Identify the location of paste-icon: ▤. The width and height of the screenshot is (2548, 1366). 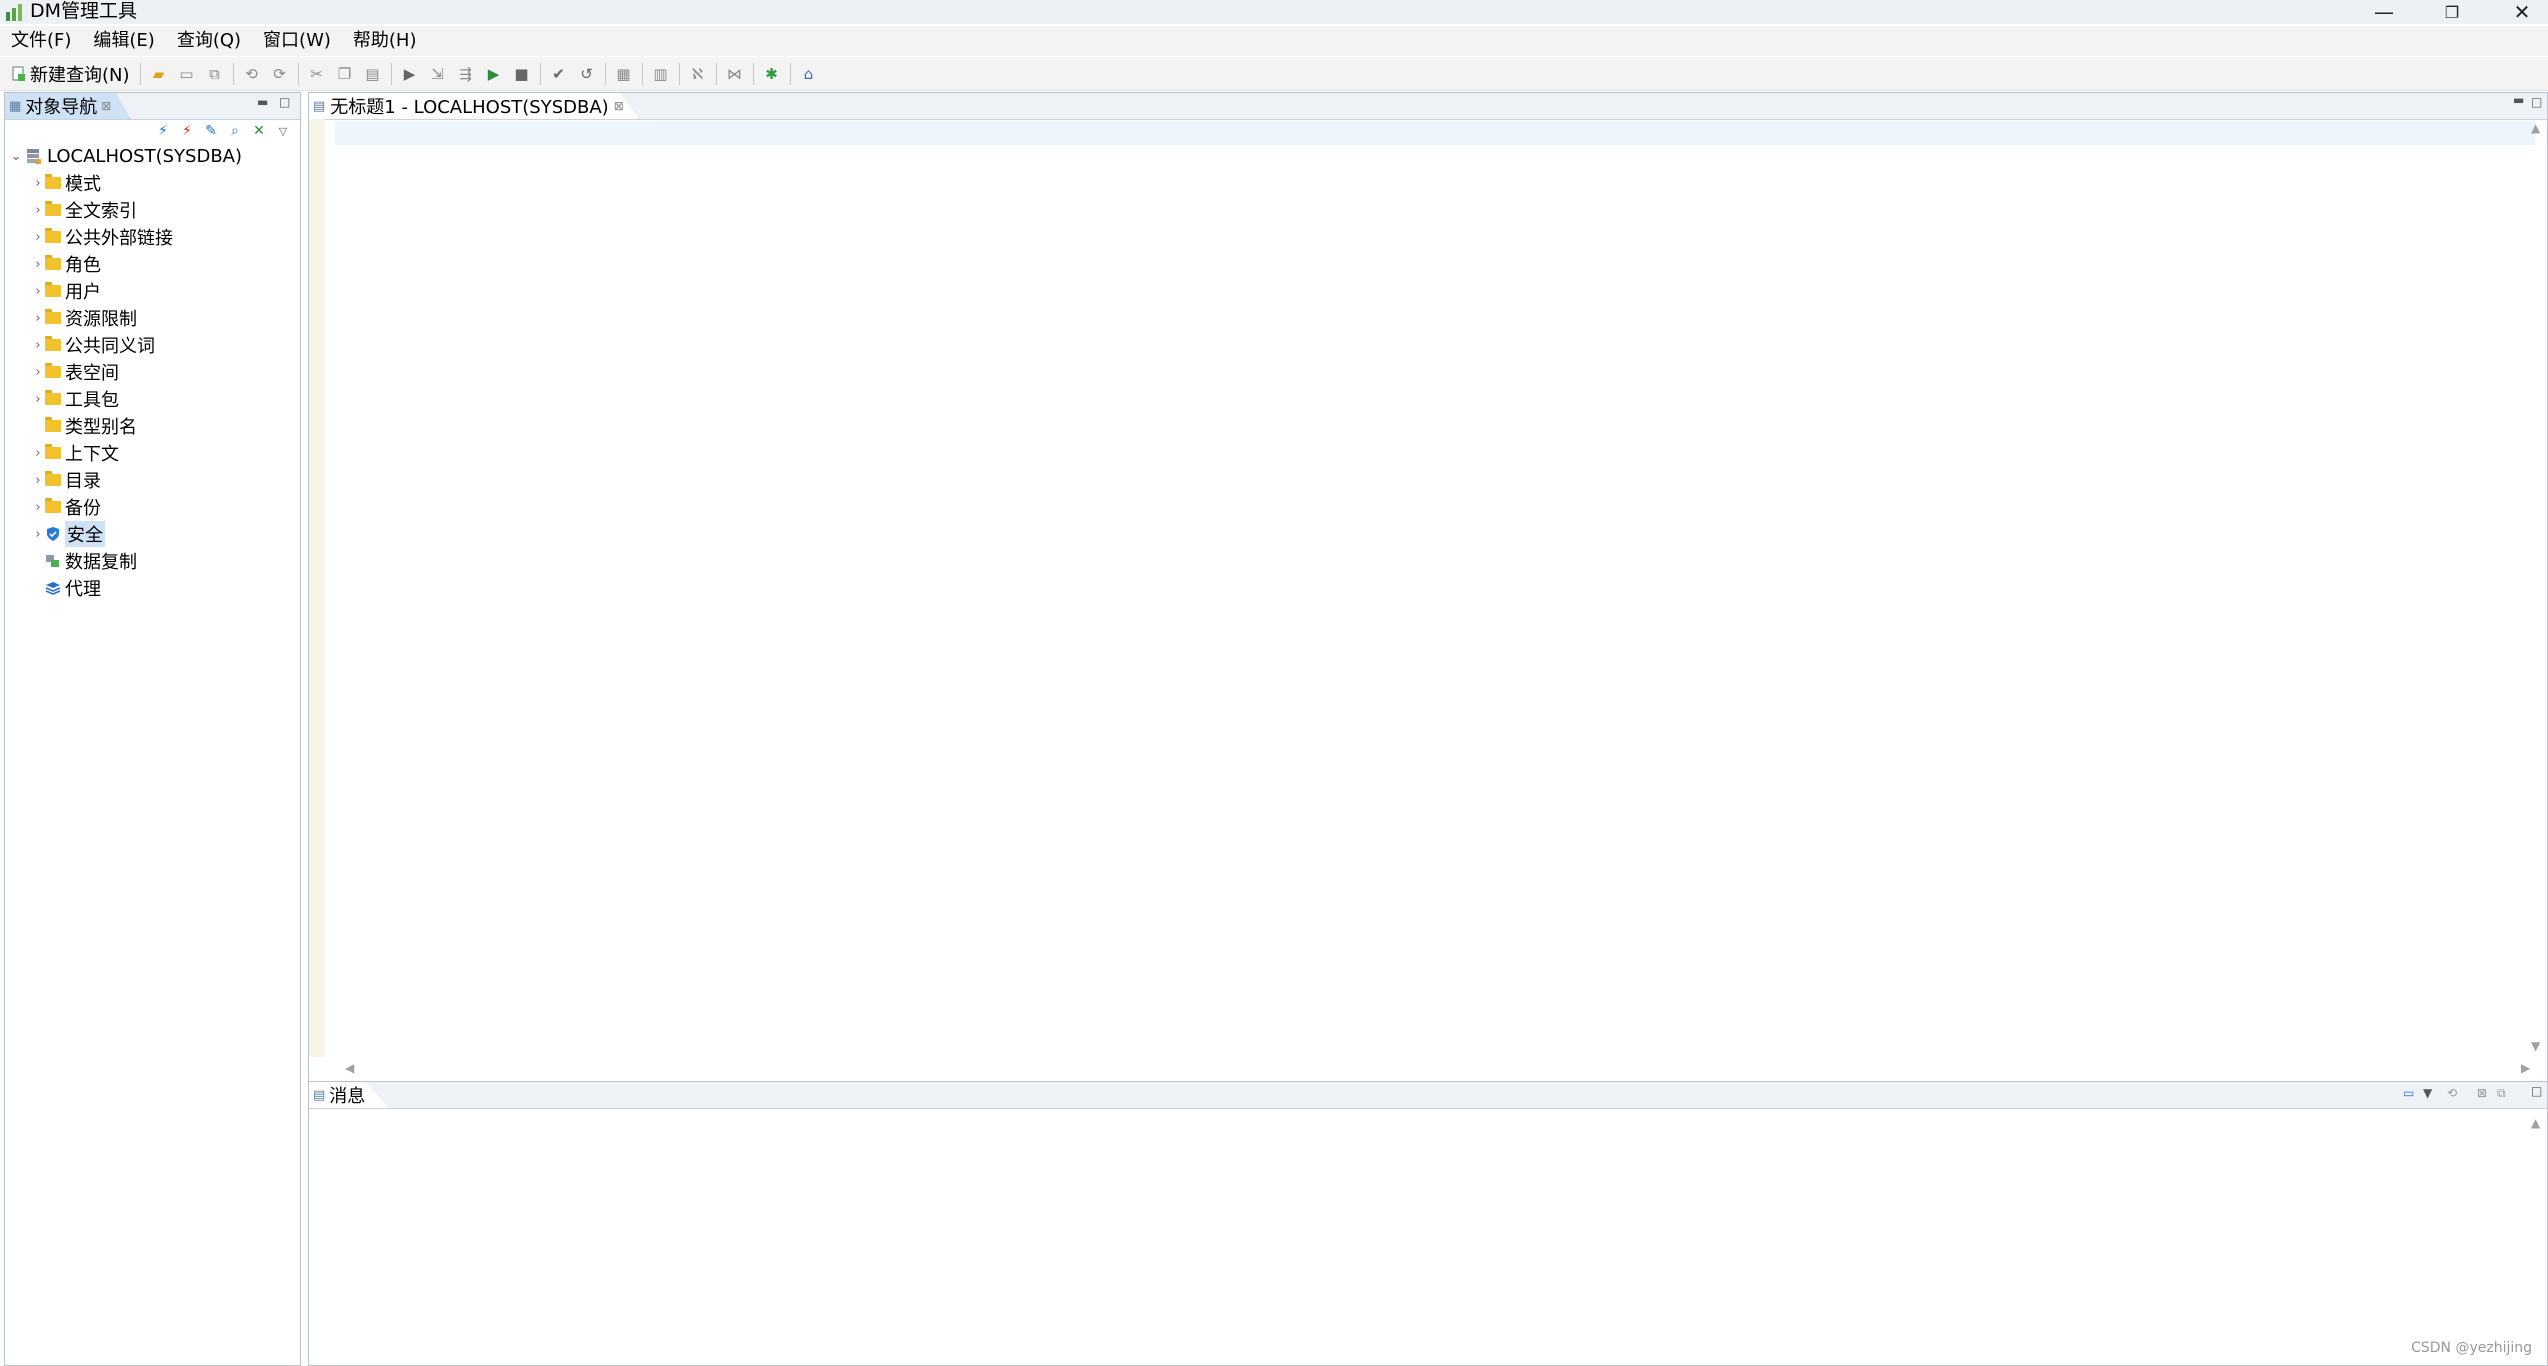
(373, 74).